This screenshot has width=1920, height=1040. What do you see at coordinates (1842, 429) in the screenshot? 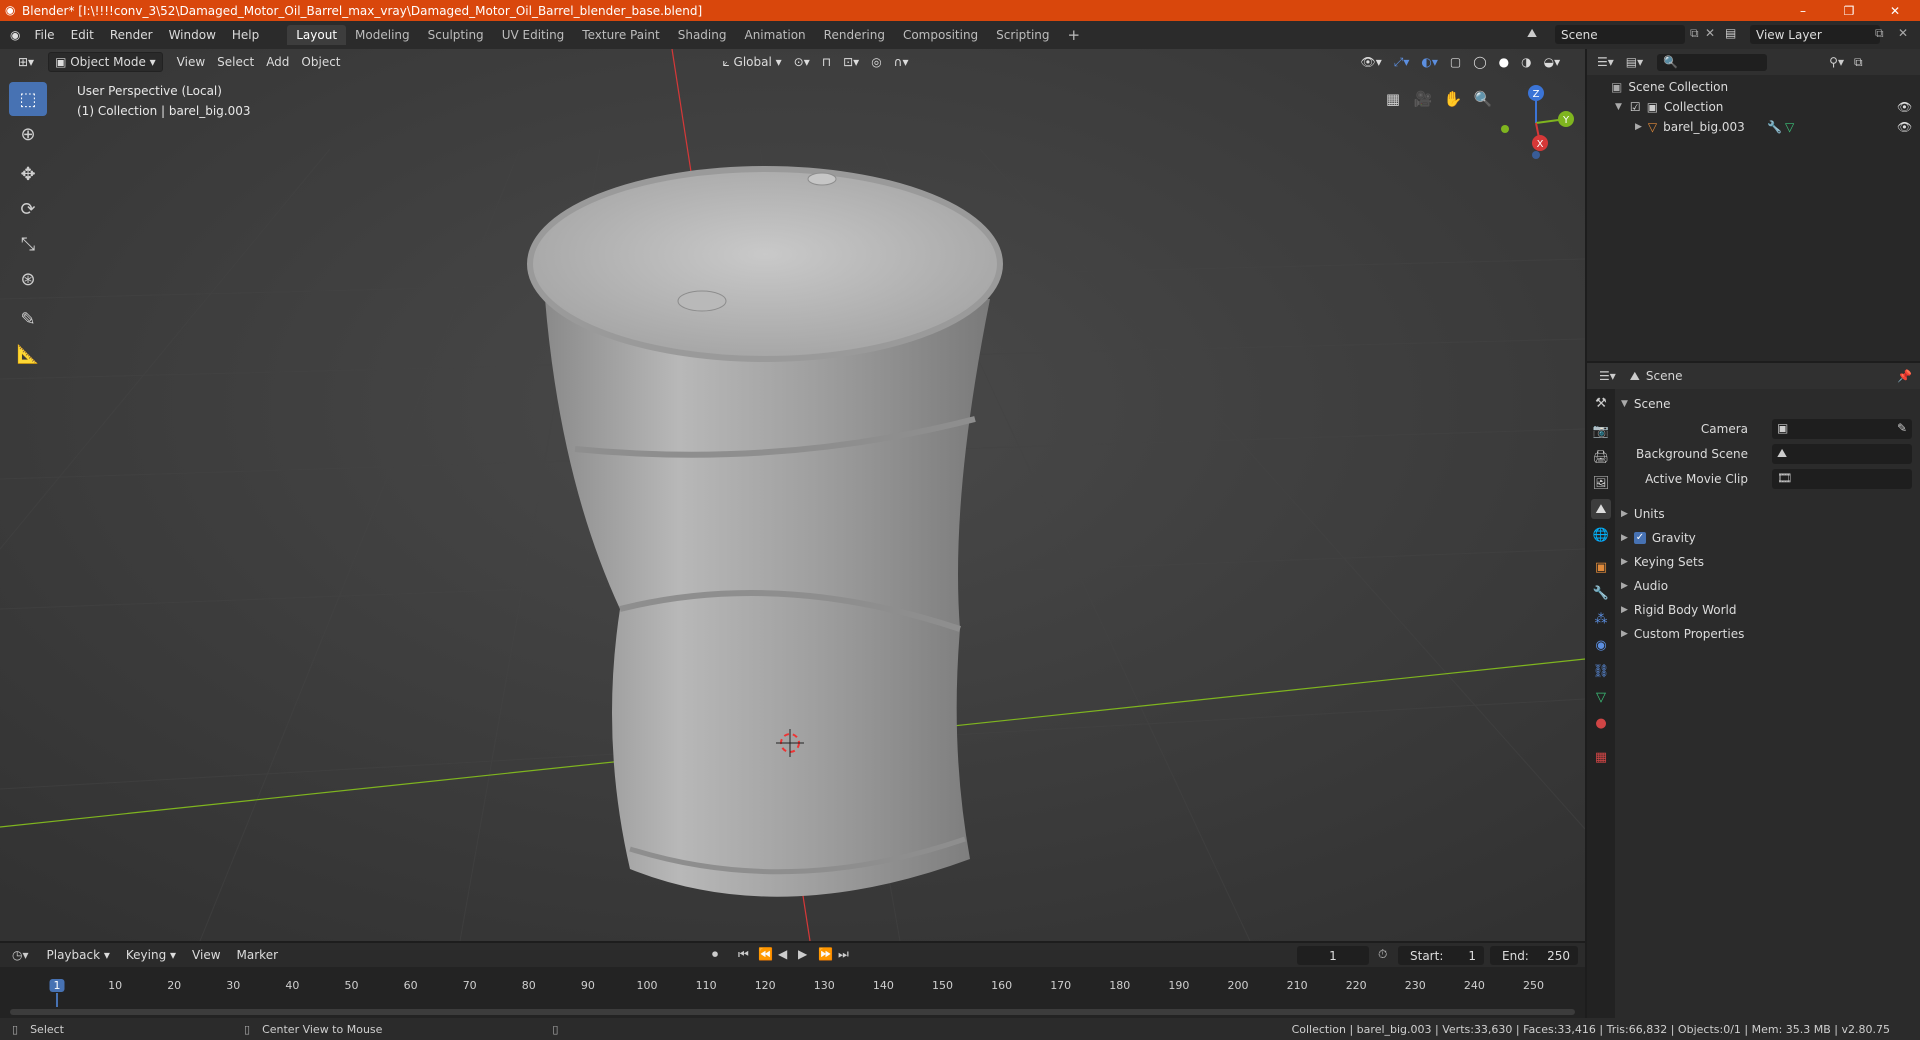
I see `camera-field: ▣ ✎` at bounding box center [1842, 429].